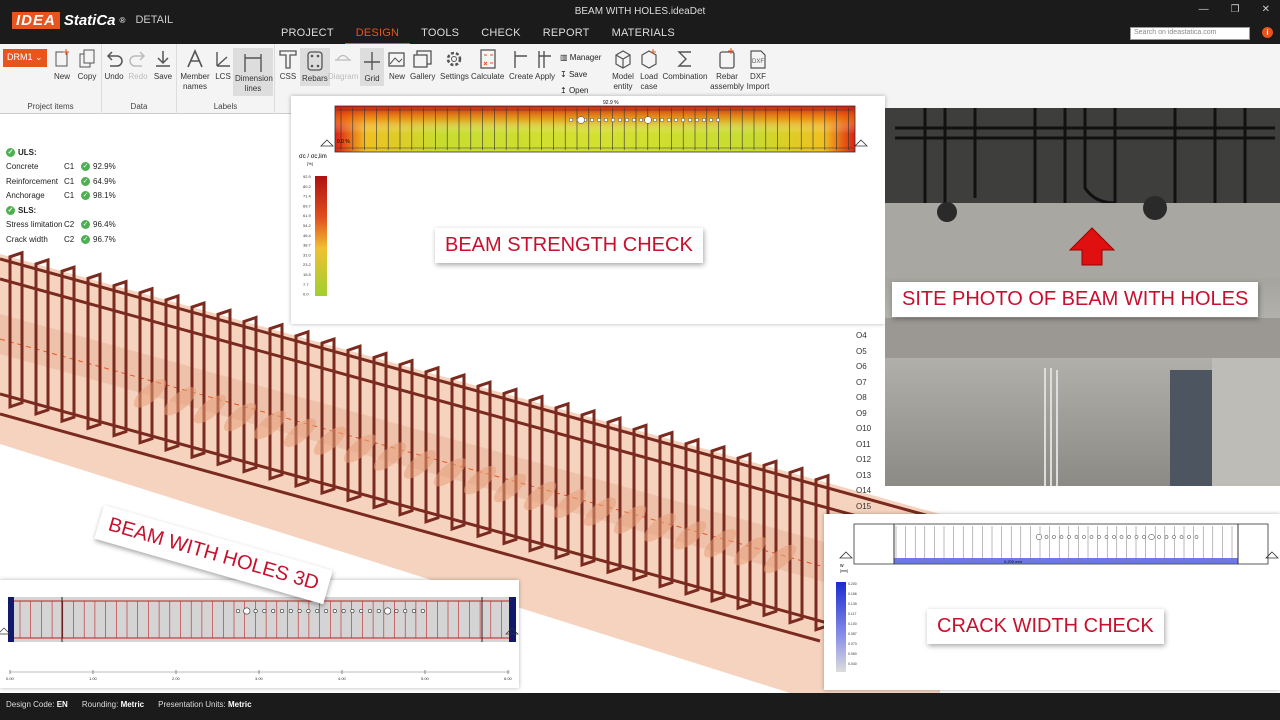 Image resolution: width=1280 pixels, height=720 pixels. I want to click on banner-strength-check: BEAM STRENGTH CHECK, so click(569, 245).